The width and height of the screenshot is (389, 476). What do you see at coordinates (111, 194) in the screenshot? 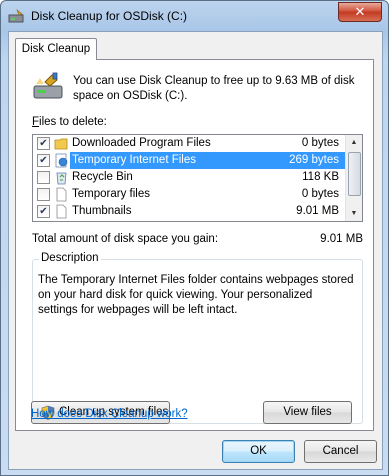
I see `item-name: Temporary files` at bounding box center [111, 194].